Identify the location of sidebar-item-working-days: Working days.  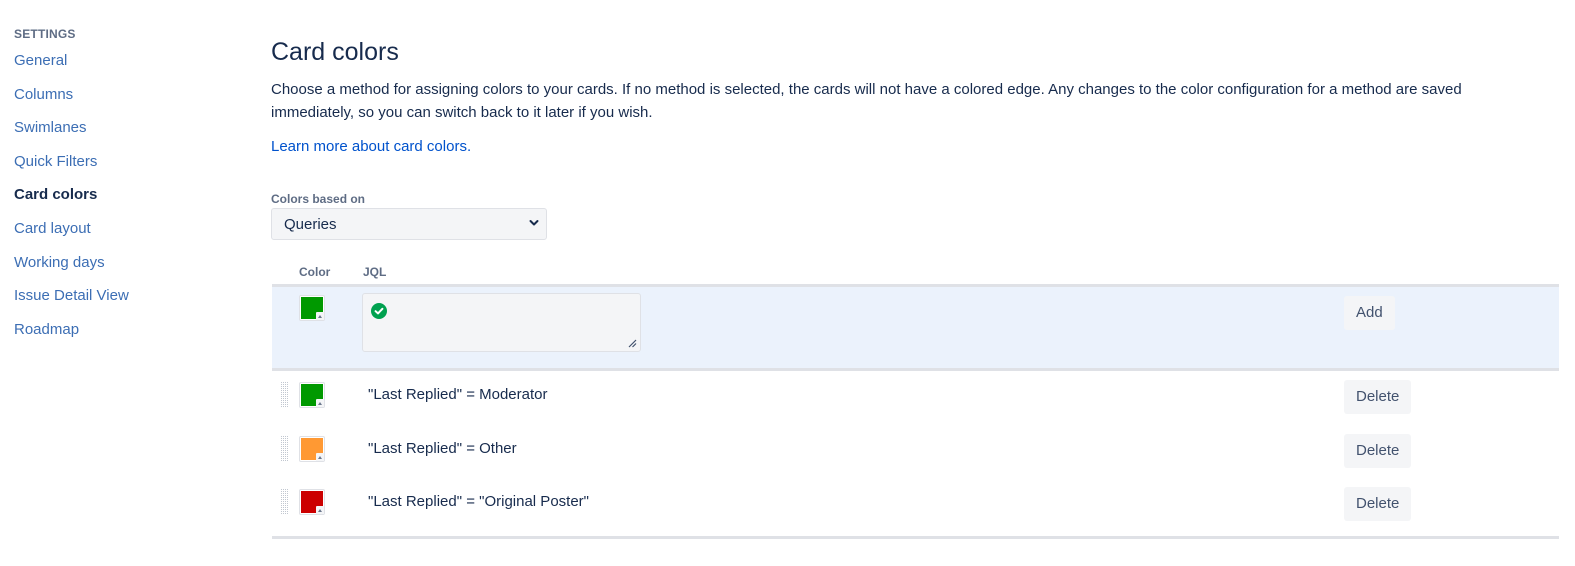
(114, 270).